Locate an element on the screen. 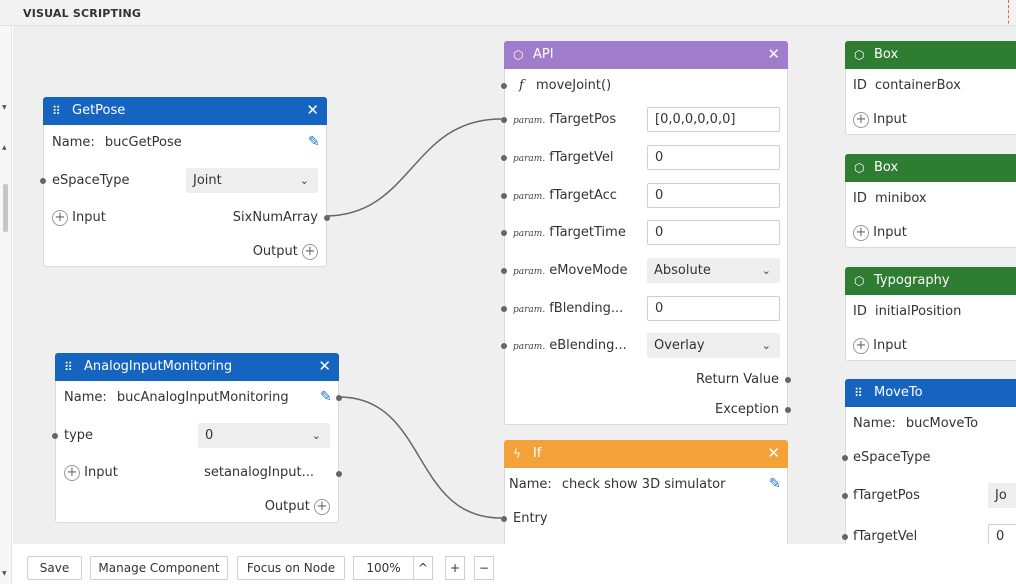 This screenshot has height=584, width=1016. node-header: ⠿ MoveTo is located at coordinates (930, 393).